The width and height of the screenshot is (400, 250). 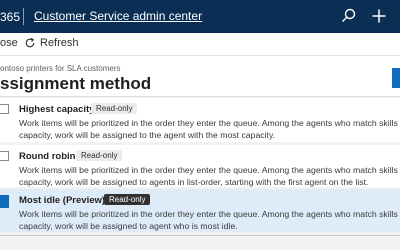 I want to click on plus-icon, so click(x=379, y=16).